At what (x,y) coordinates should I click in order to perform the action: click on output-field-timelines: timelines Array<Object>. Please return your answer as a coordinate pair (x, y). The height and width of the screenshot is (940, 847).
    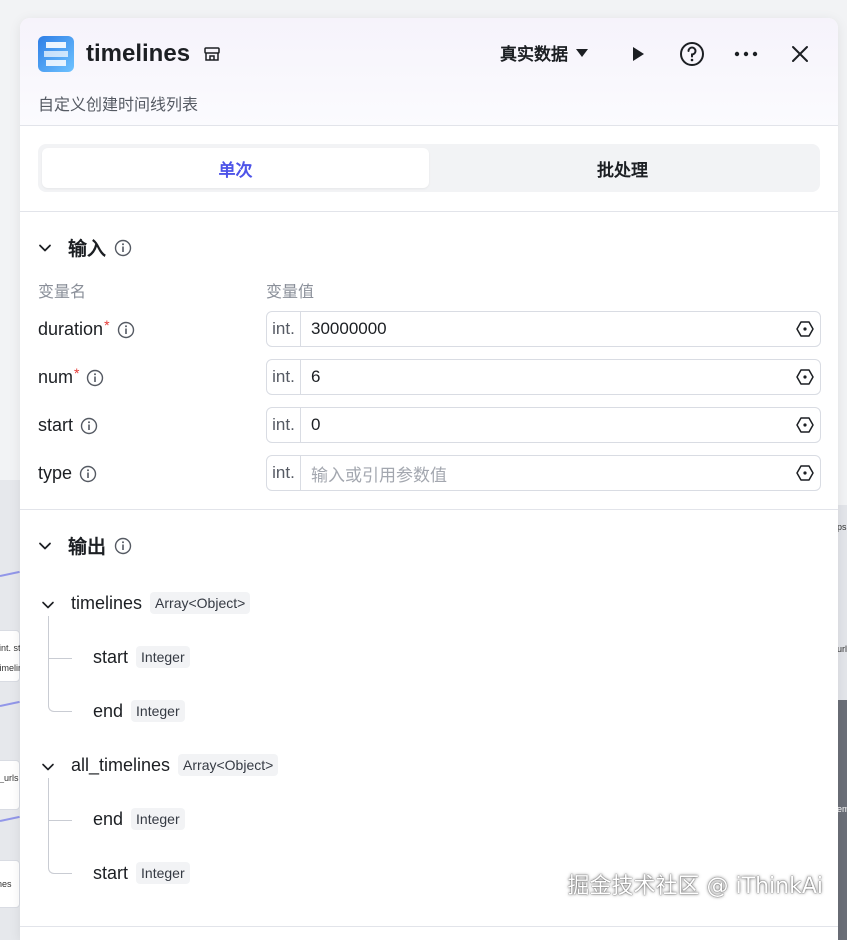
    Looking at the image, I should click on (161, 603).